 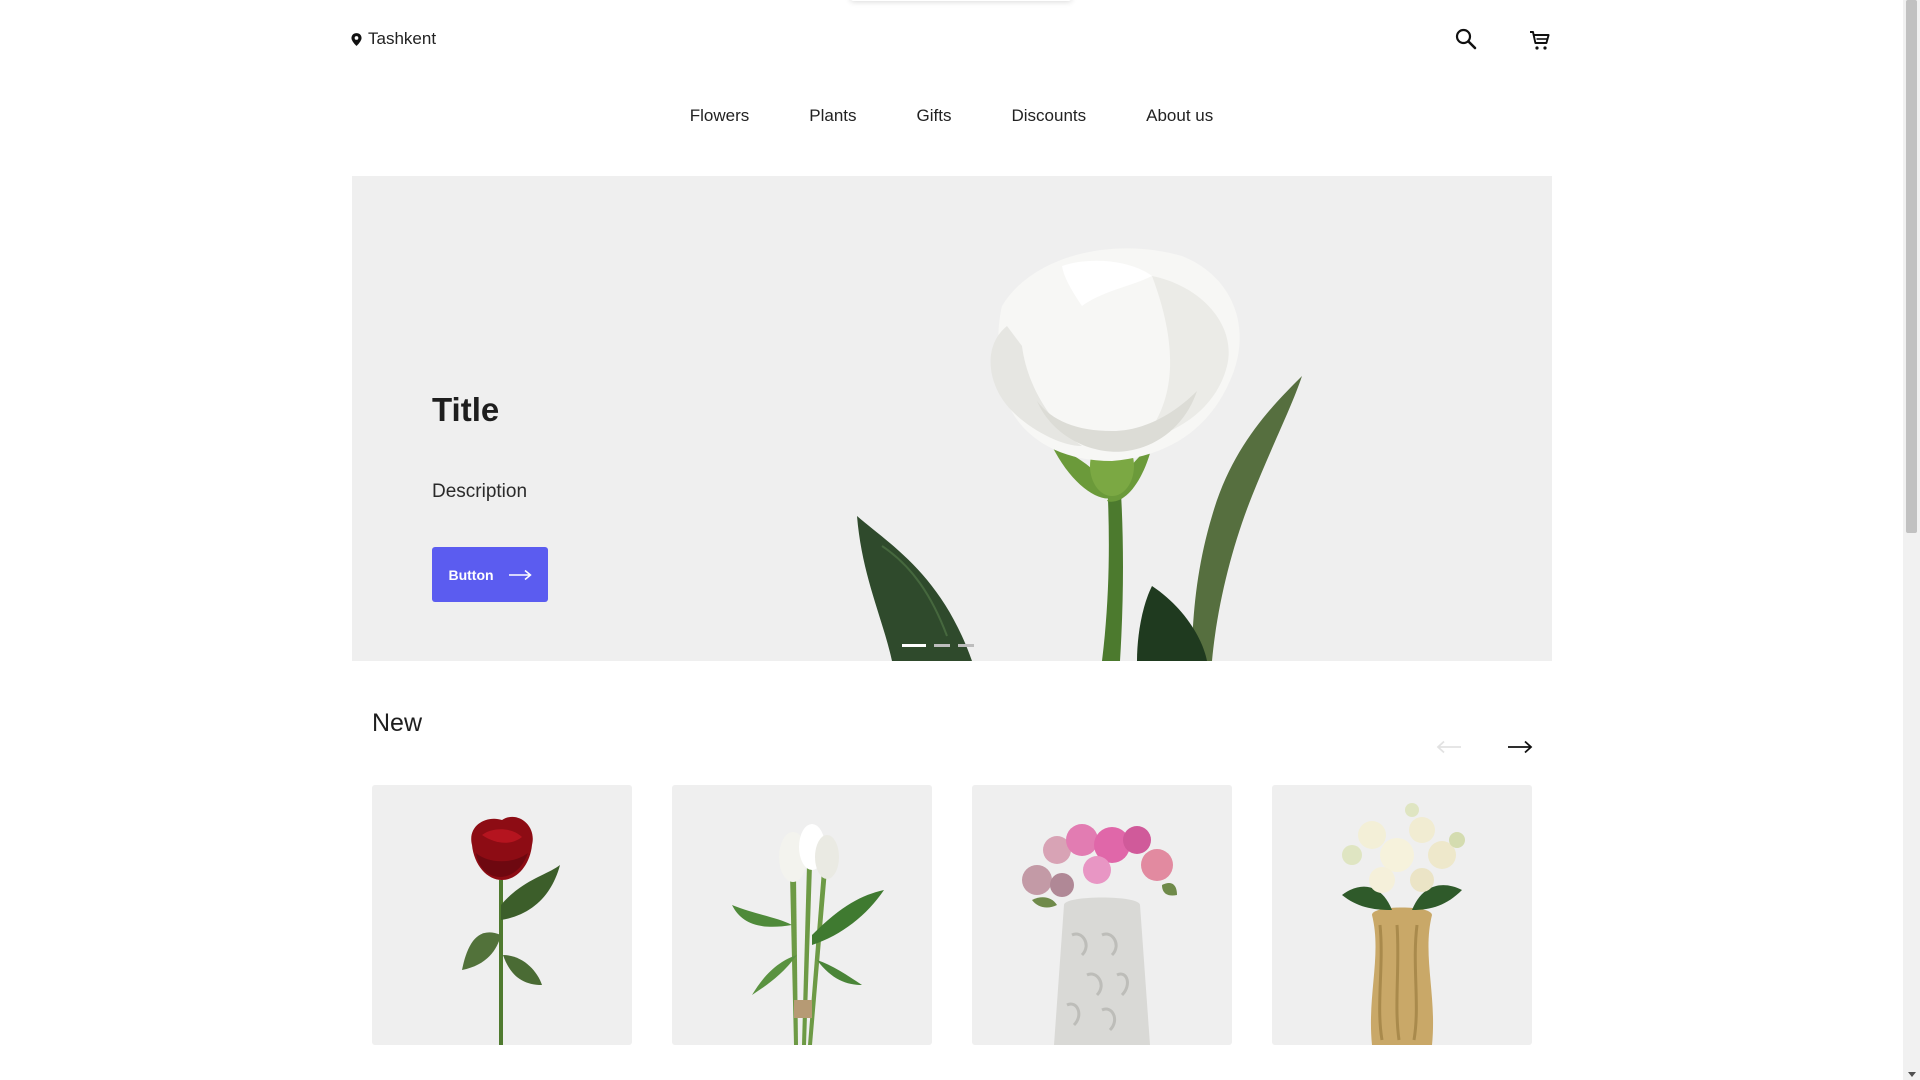 I want to click on product-card-white-tulips, so click(x=802, y=915).